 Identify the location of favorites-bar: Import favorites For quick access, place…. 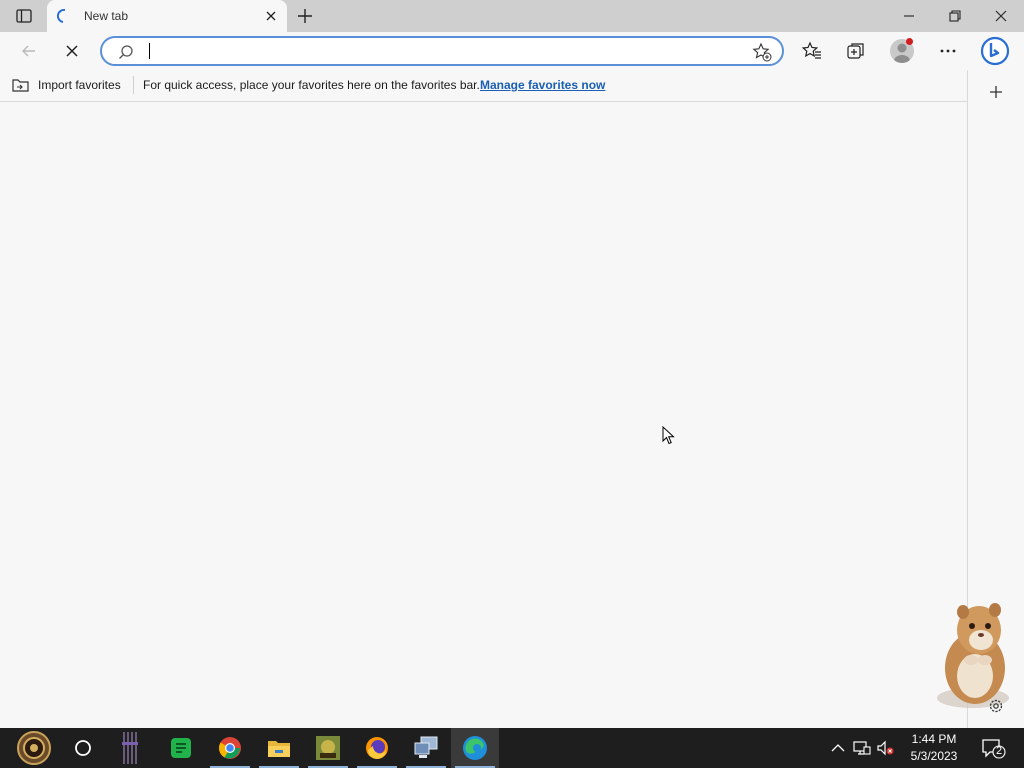
(484, 86).